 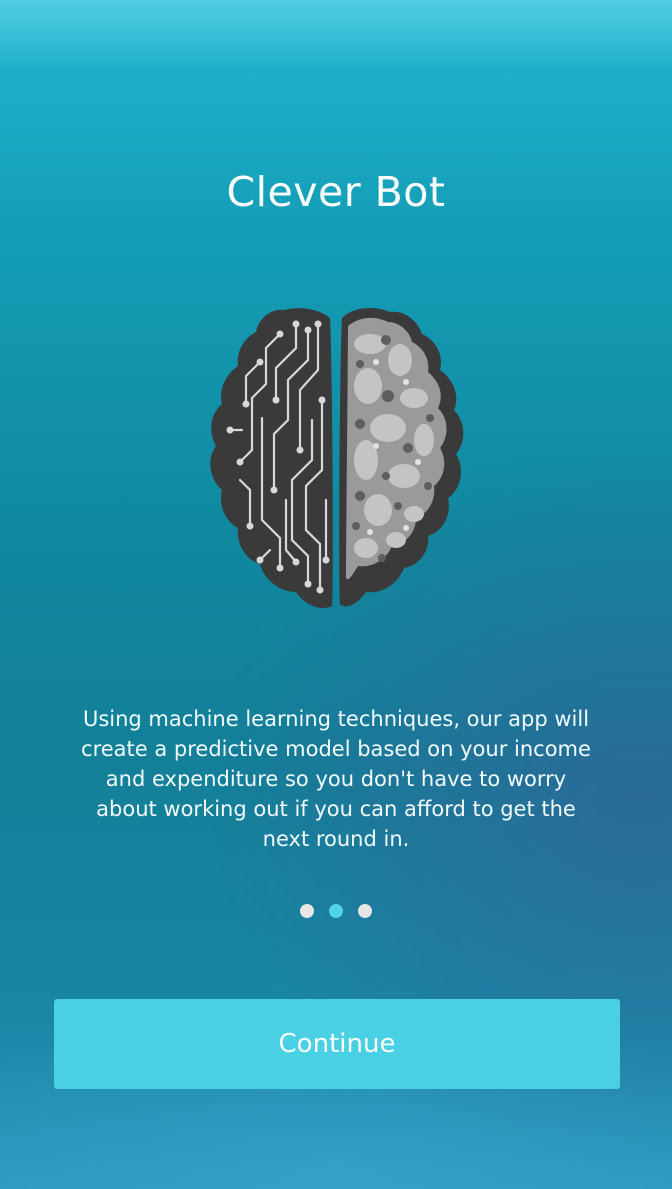 I want to click on status-bar-glow, so click(x=336, y=35).